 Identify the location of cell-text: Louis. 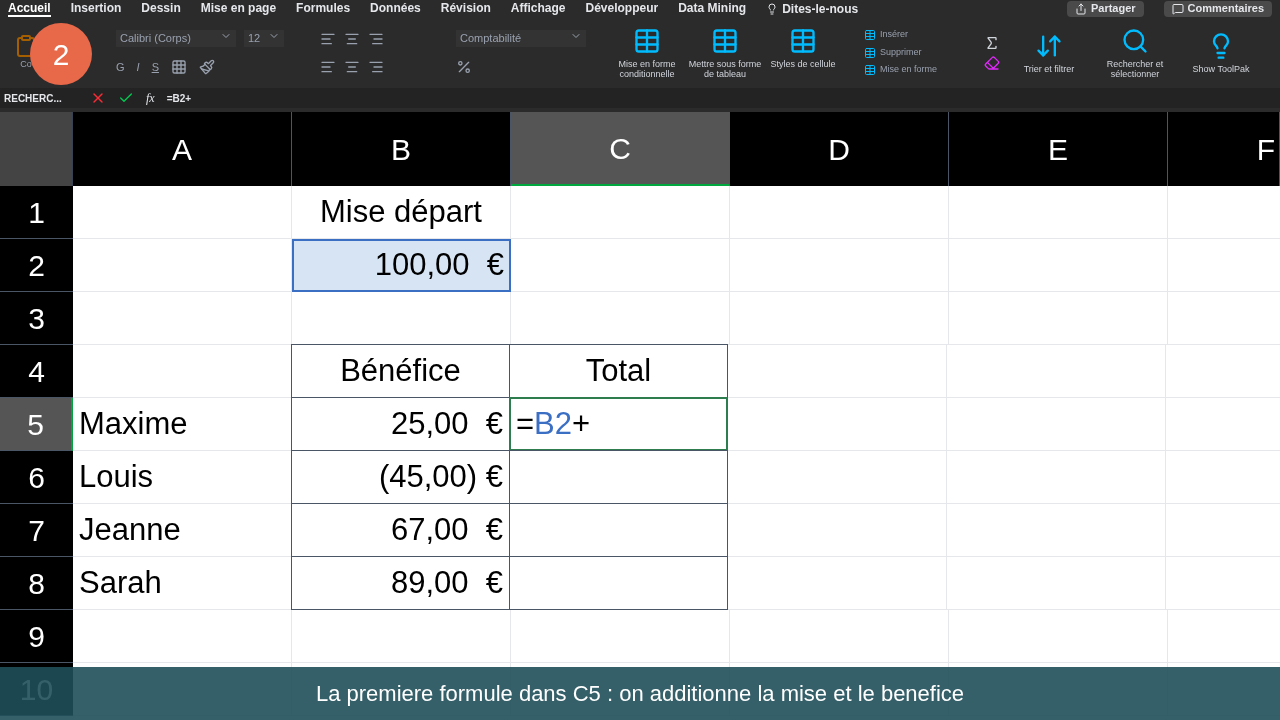
(116, 476).